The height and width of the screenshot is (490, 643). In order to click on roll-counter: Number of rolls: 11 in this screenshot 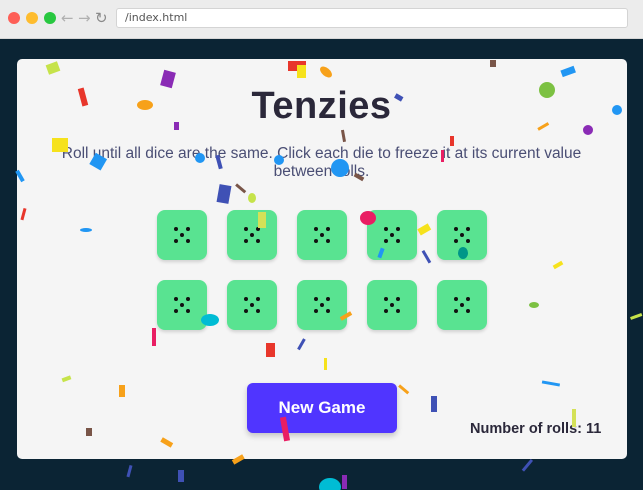, I will do `click(536, 429)`.